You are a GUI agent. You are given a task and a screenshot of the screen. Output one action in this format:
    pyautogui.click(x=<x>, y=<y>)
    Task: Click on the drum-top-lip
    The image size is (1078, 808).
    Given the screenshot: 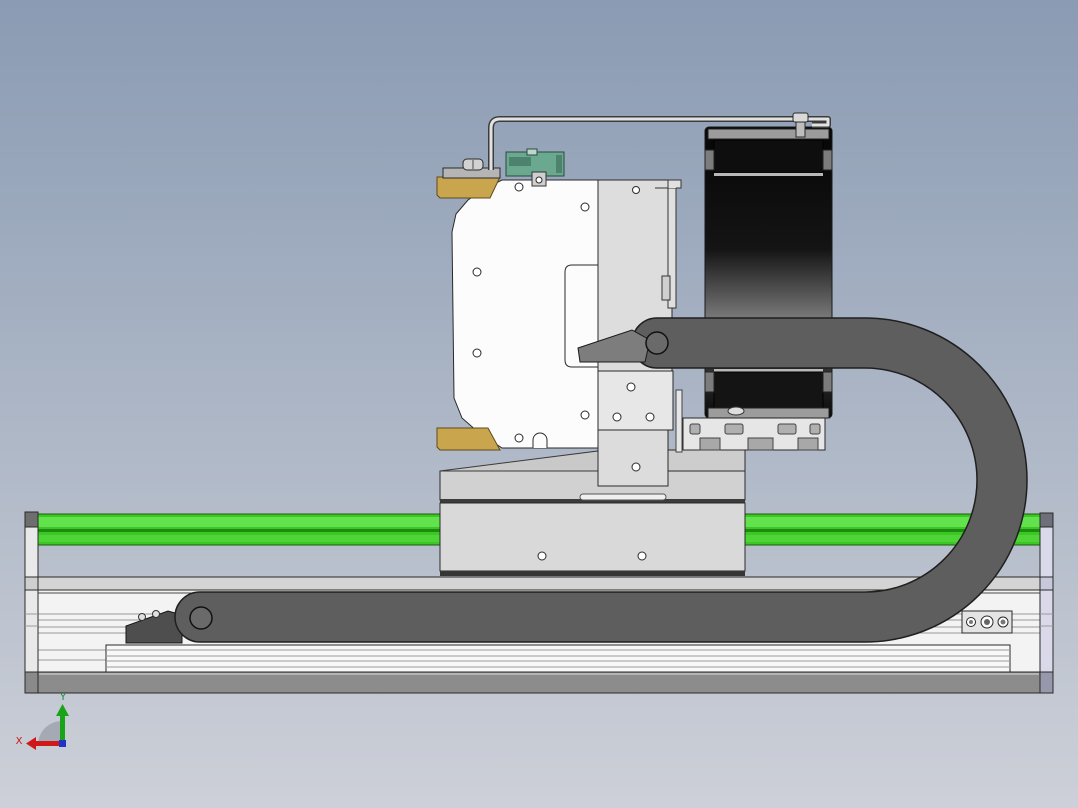 What is the action you would take?
    pyautogui.click(x=768, y=174)
    